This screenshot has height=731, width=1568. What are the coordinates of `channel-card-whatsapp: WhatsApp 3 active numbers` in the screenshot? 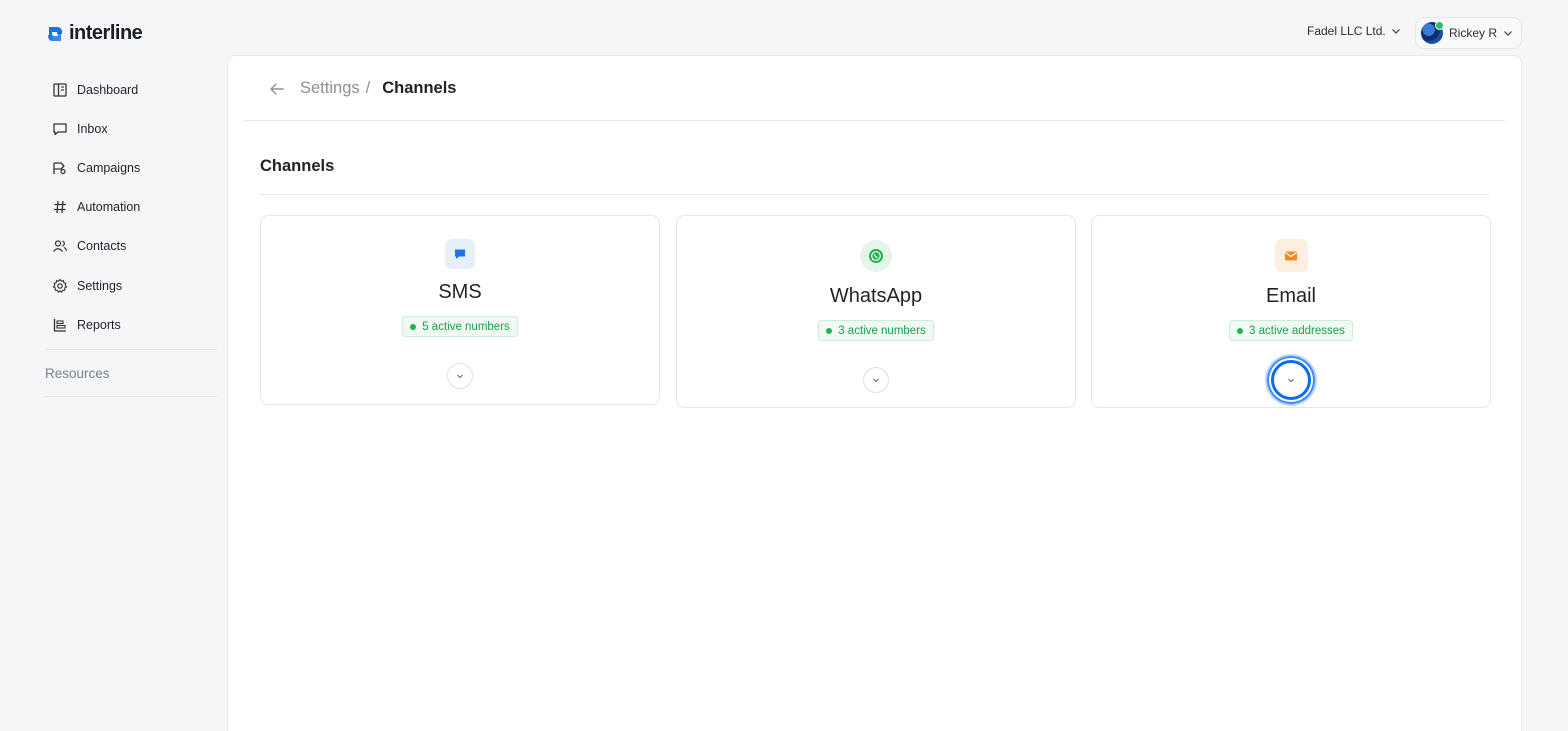 It's located at (876, 311).